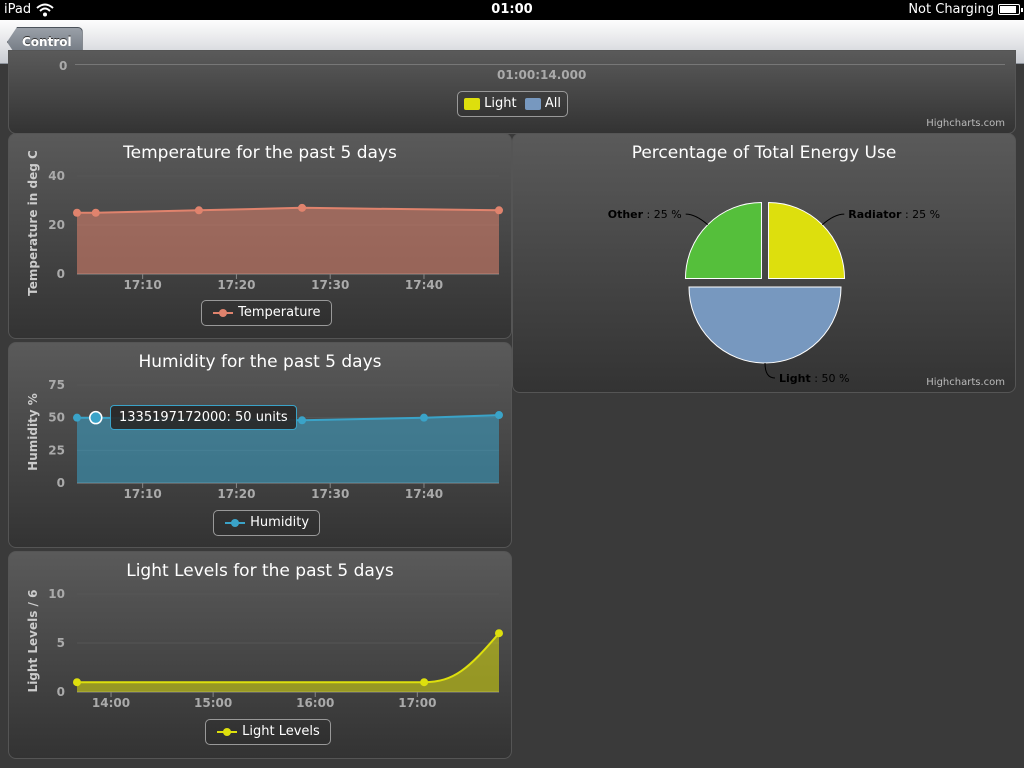  I want to click on y-tick-label: 10, so click(56, 594).